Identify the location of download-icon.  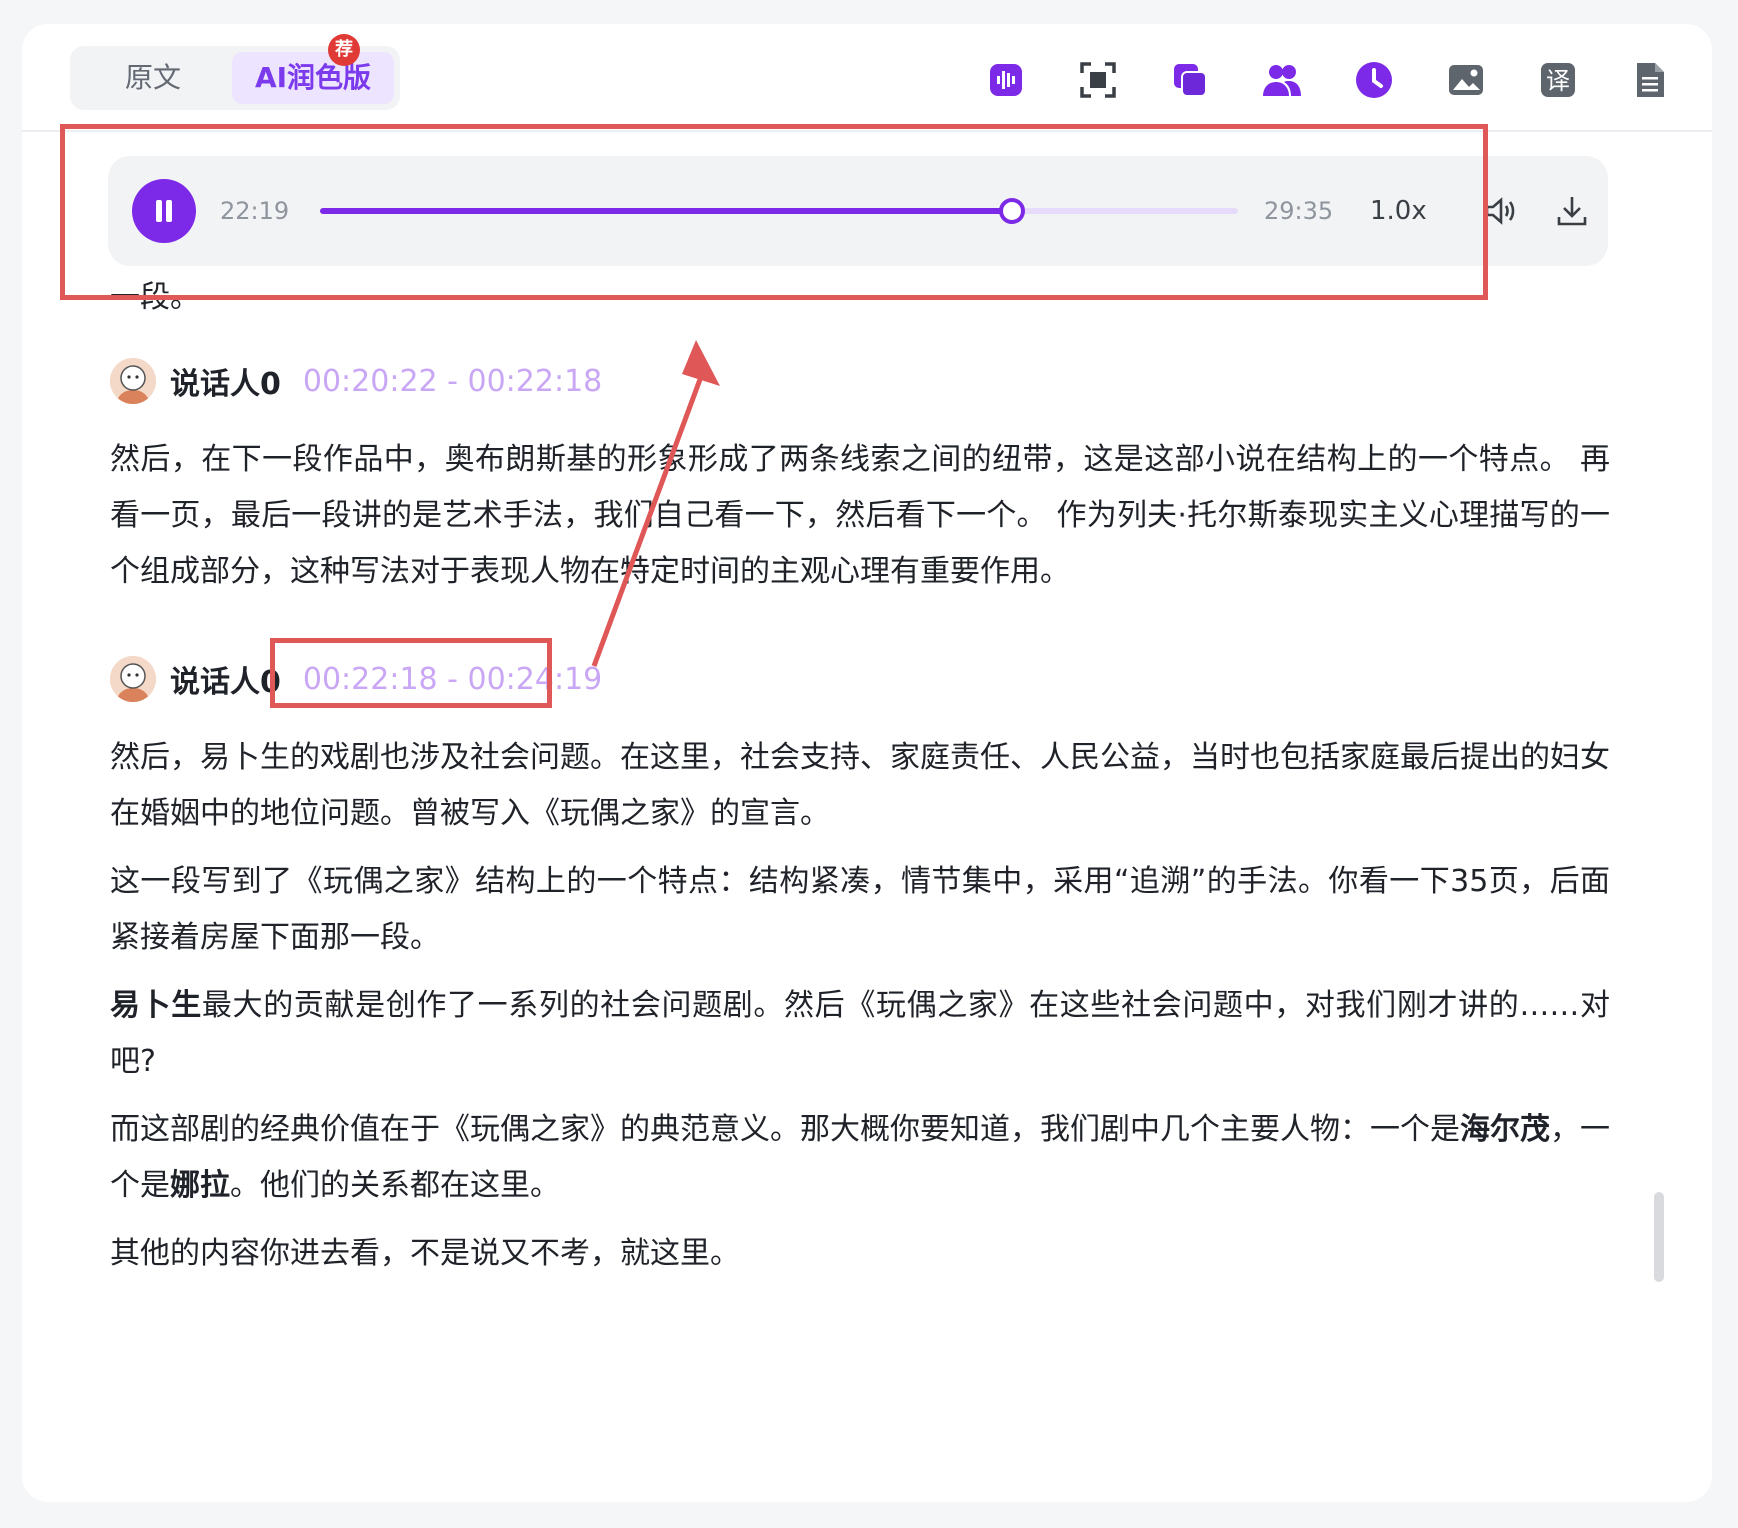
(1572, 211).